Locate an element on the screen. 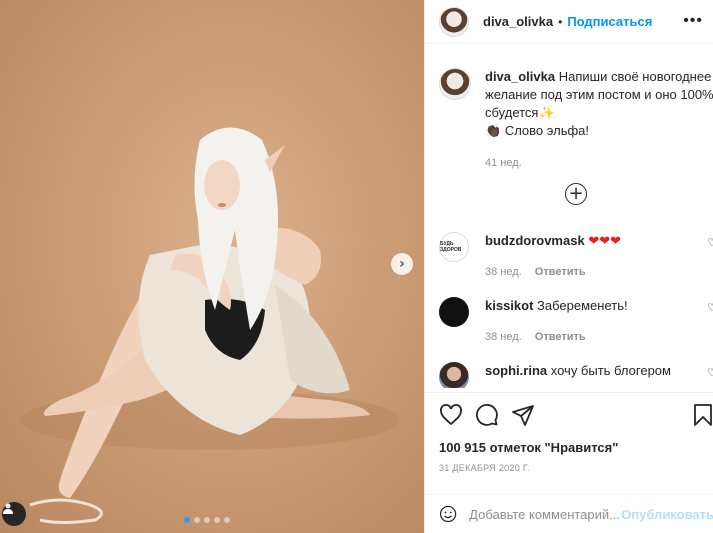 The width and height of the screenshot is (713, 533). author-username: diva_olivka is located at coordinates (518, 21).